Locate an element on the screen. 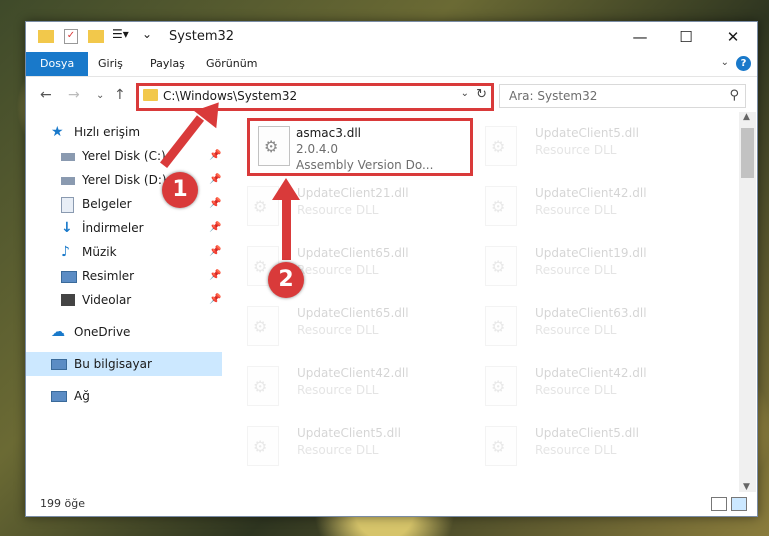 The width and height of the screenshot is (769, 536). nav-network: Ağ is located at coordinates (124, 396).